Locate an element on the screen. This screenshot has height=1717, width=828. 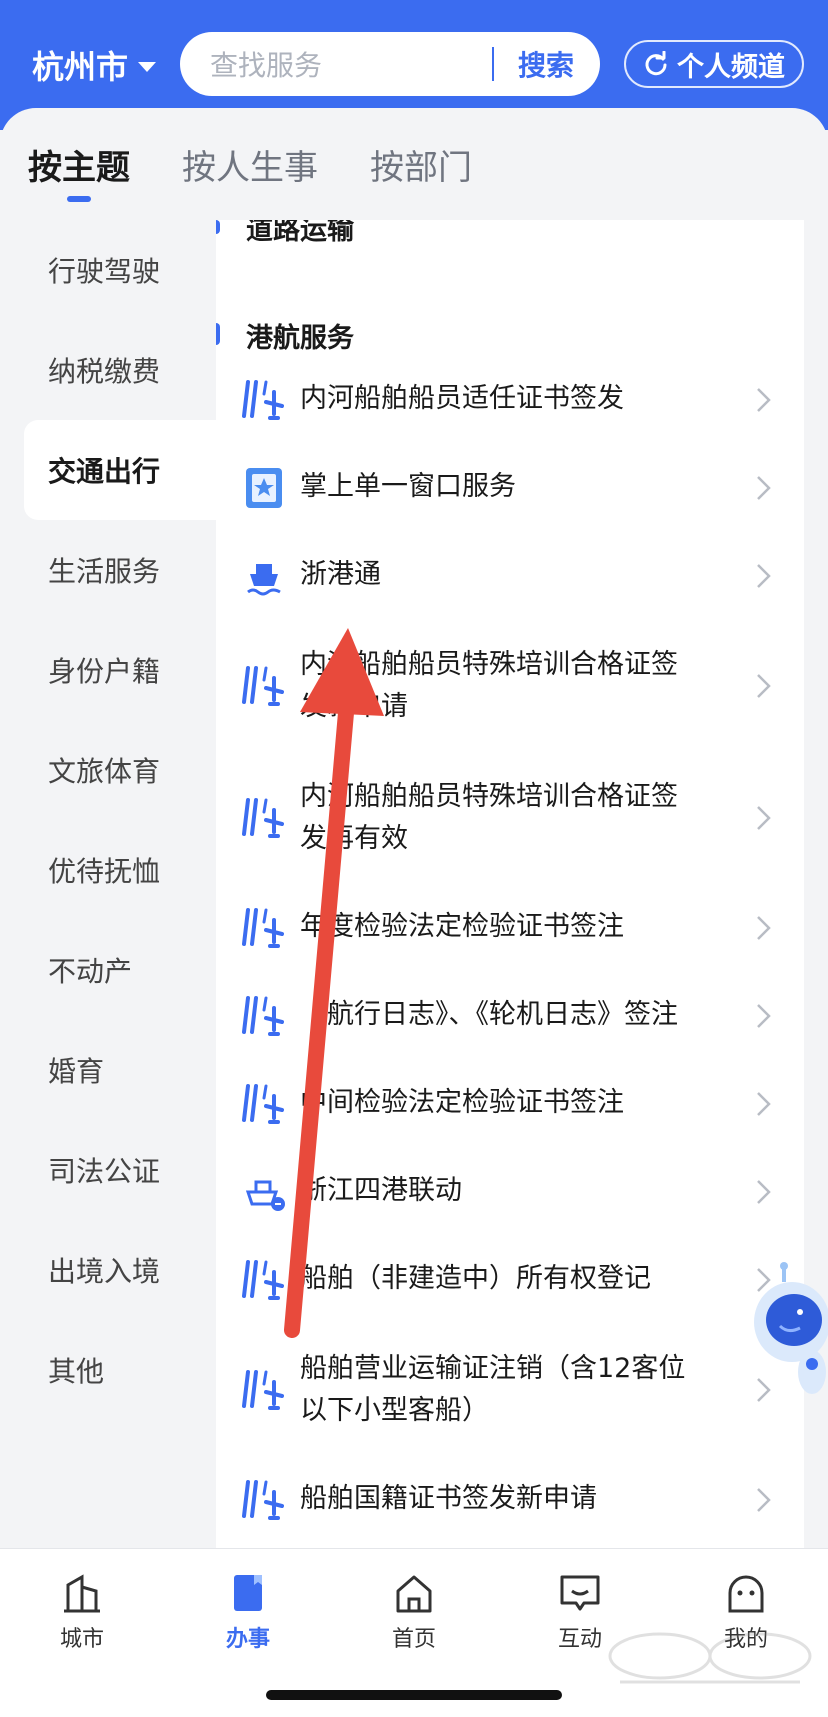
list-item: 中间检验法定检验证书签注 is located at coordinates (510, 1104).